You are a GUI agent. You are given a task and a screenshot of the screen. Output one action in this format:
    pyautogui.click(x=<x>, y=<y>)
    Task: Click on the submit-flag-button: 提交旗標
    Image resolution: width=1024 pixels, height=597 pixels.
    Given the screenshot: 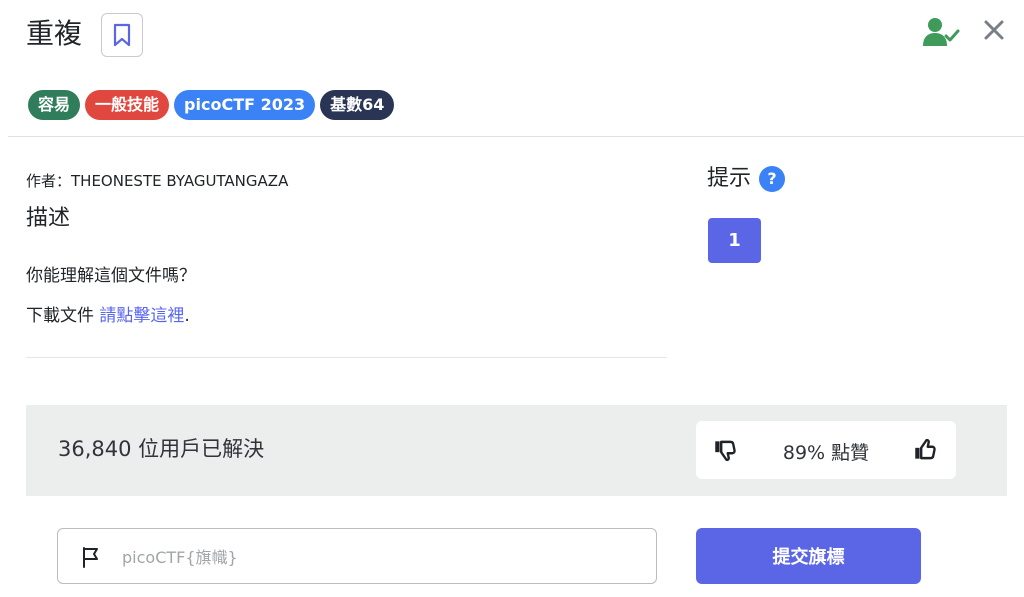 What is the action you would take?
    pyautogui.click(x=808, y=556)
    